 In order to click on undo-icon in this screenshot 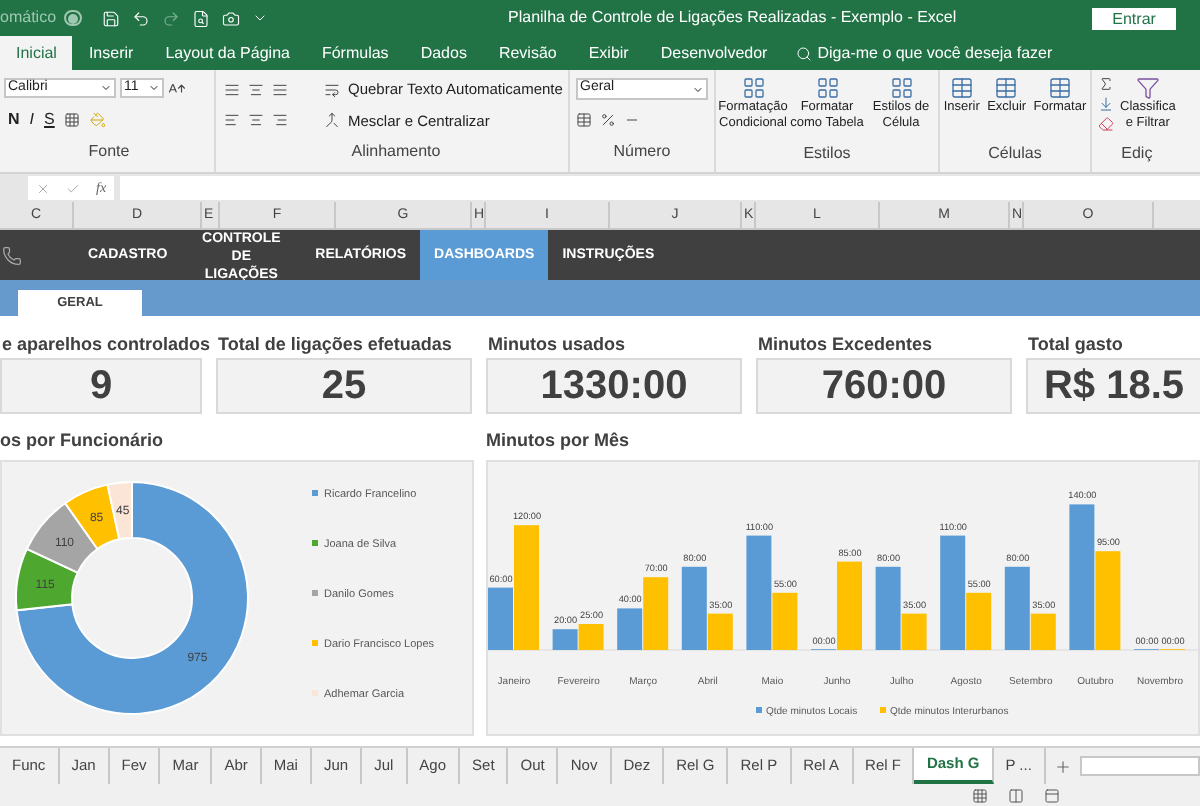, I will do `click(141, 18)`.